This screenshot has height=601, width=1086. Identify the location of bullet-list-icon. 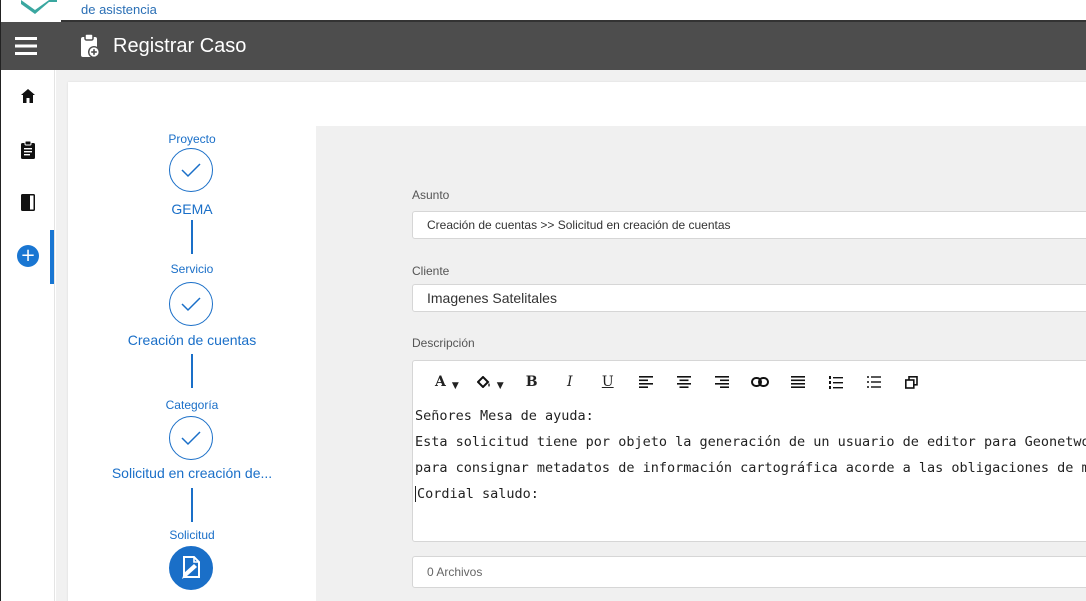
(873, 382).